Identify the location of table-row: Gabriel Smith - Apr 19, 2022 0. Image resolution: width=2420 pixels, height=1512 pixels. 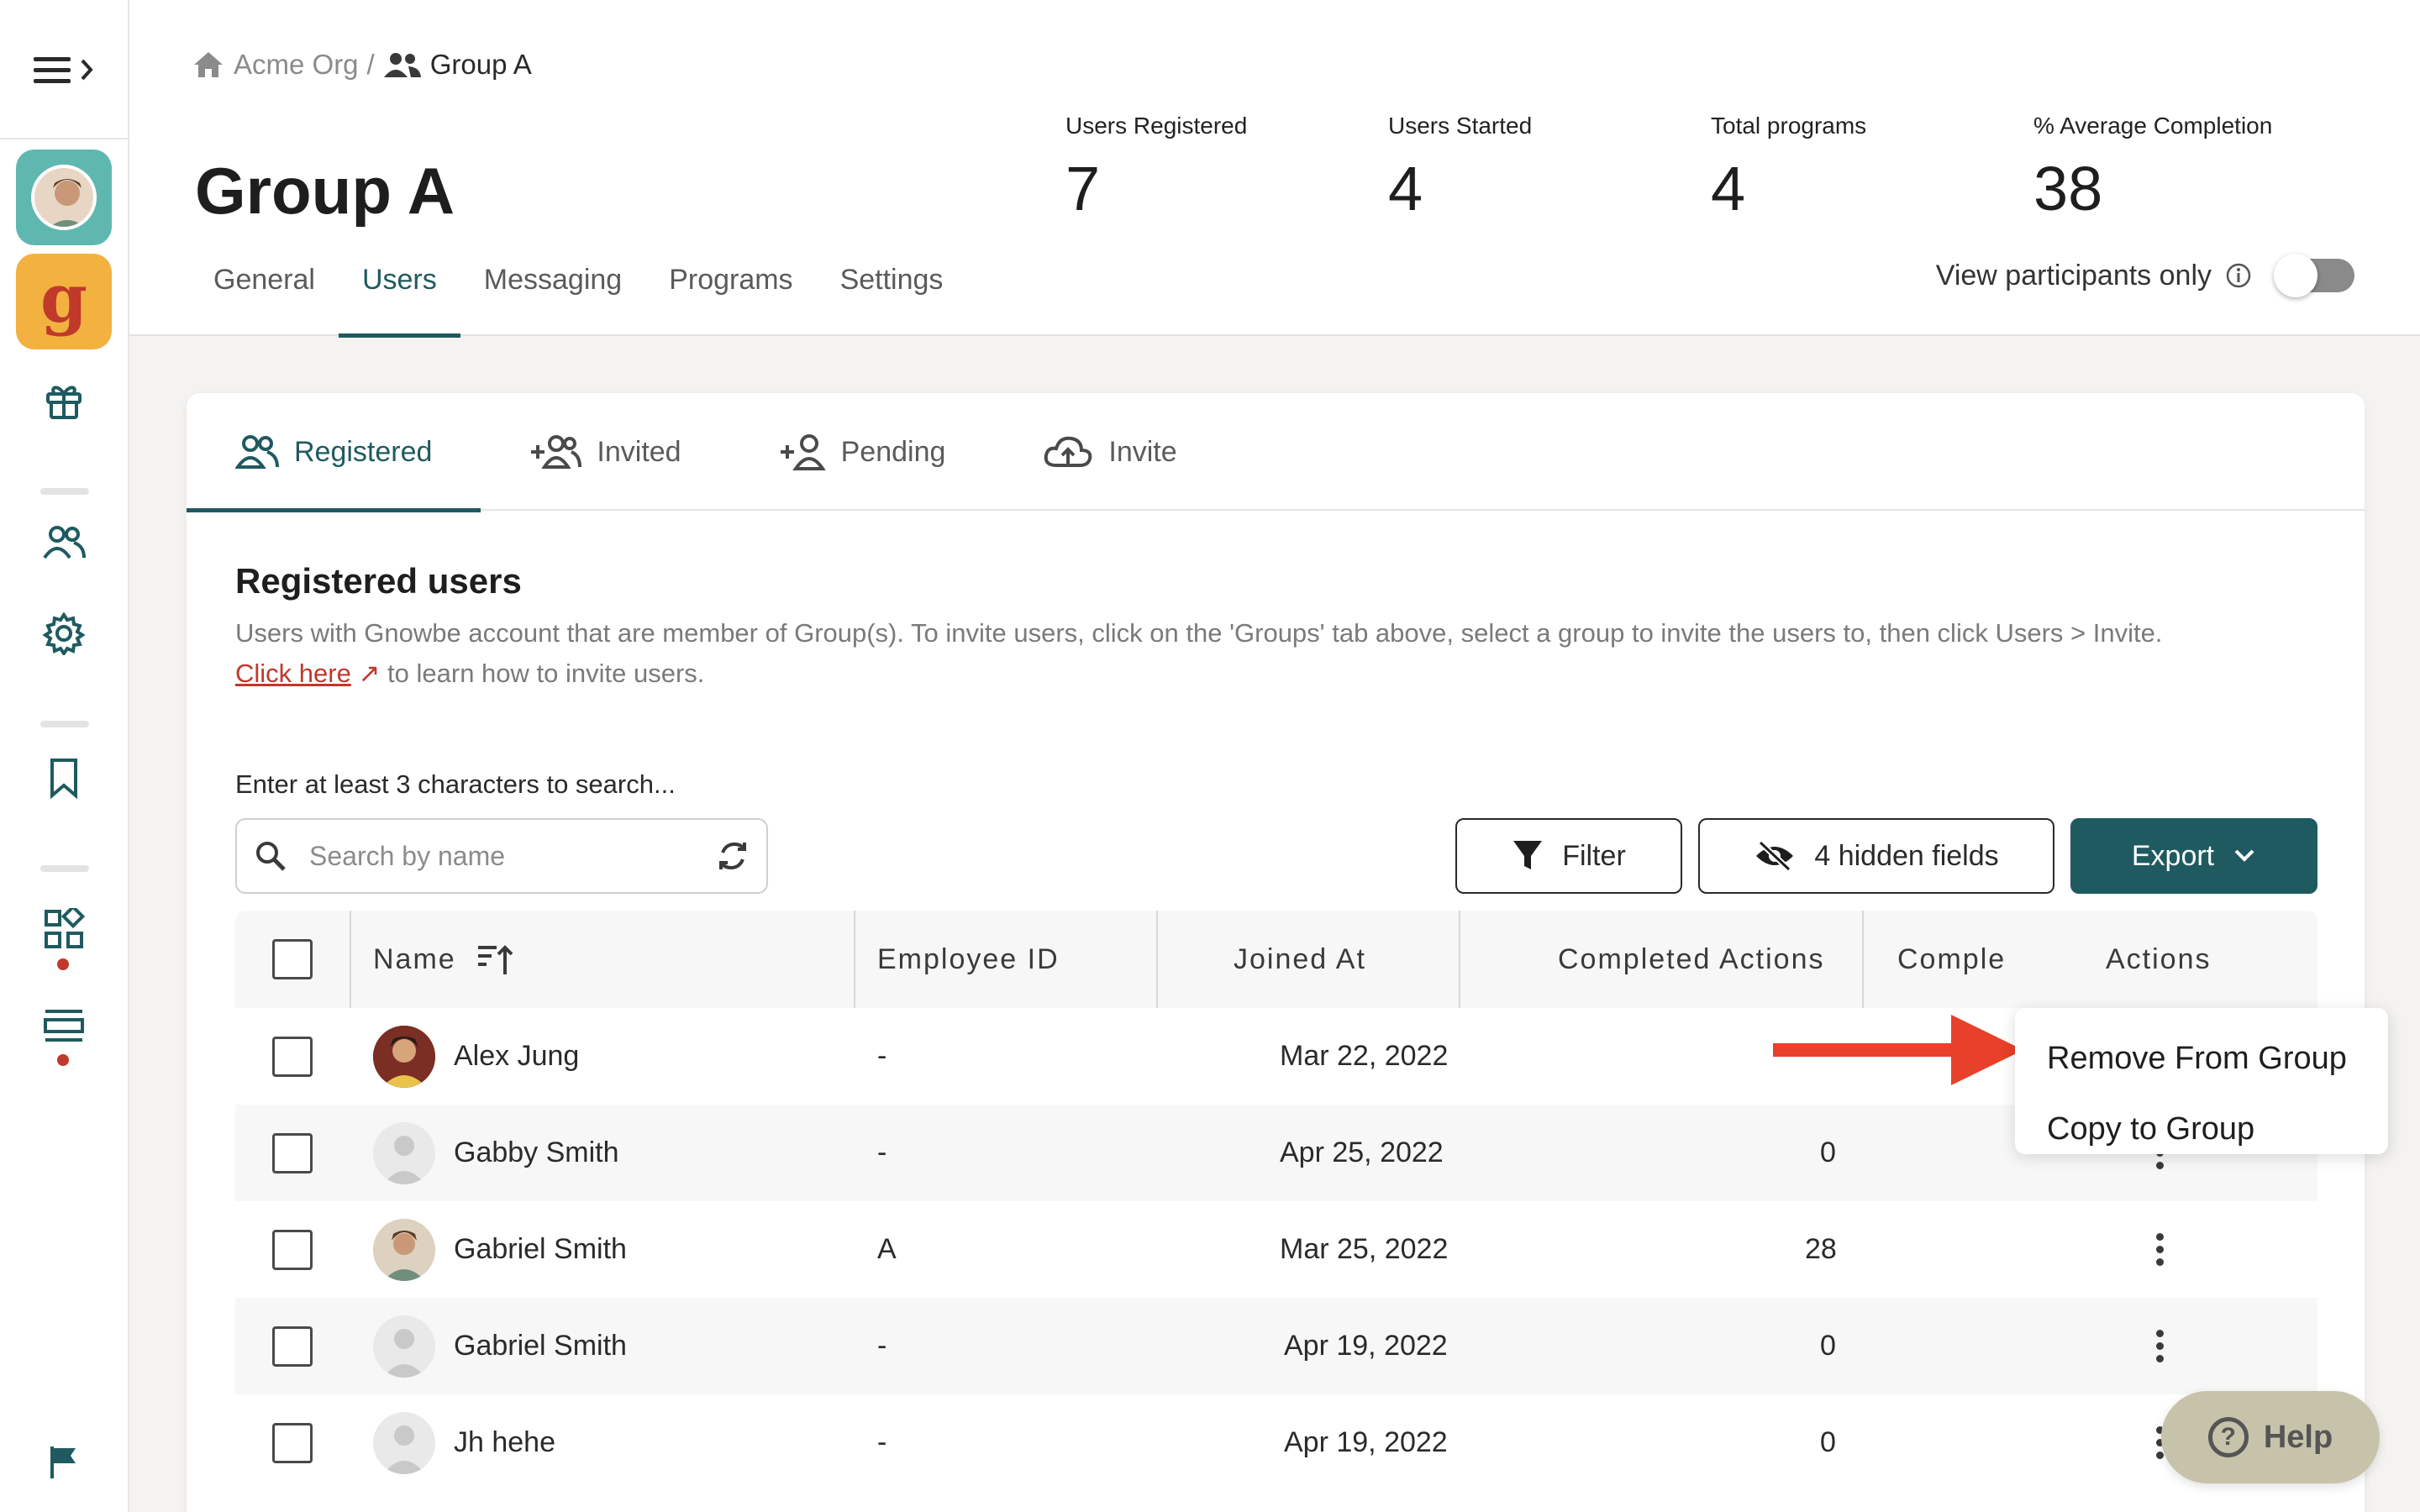
(1276, 1346).